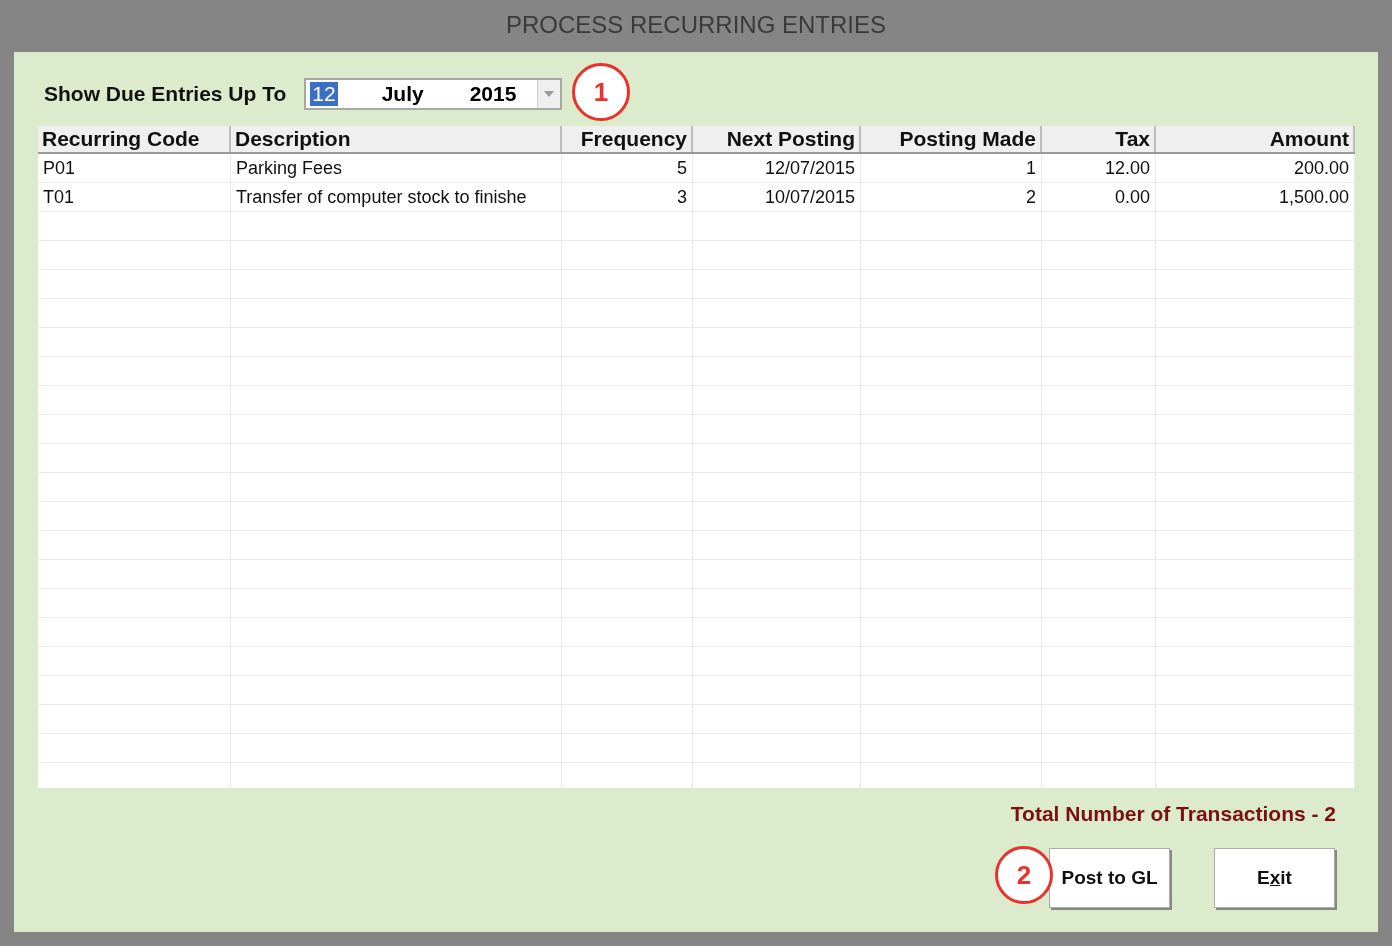 The image size is (1392, 946). I want to click on table-cell: 0.00, so click(1099, 197).